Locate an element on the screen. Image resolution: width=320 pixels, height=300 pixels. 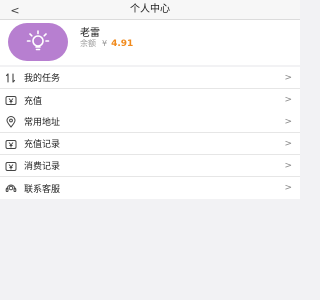
currency-symbol: ¥ is located at coordinates (105, 43).